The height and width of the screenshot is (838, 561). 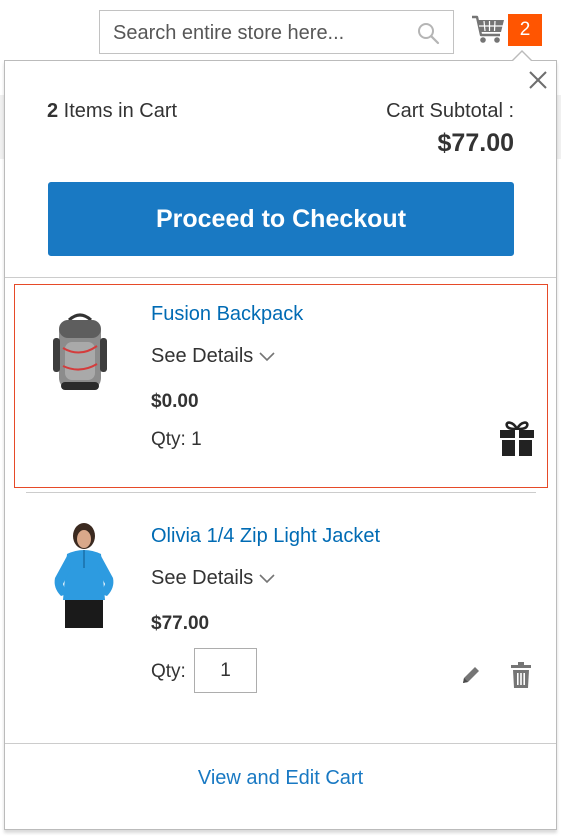 What do you see at coordinates (522, 57) in the screenshot?
I see `panel-caret-fill` at bounding box center [522, 57].